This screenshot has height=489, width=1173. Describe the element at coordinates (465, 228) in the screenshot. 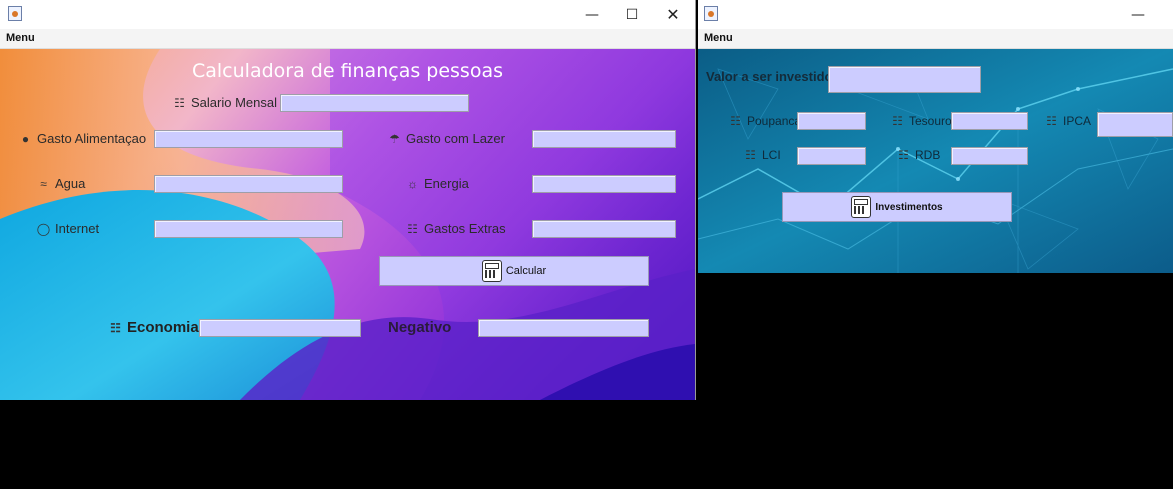

I see `extras-label-text: Gastos Extras` at that location.